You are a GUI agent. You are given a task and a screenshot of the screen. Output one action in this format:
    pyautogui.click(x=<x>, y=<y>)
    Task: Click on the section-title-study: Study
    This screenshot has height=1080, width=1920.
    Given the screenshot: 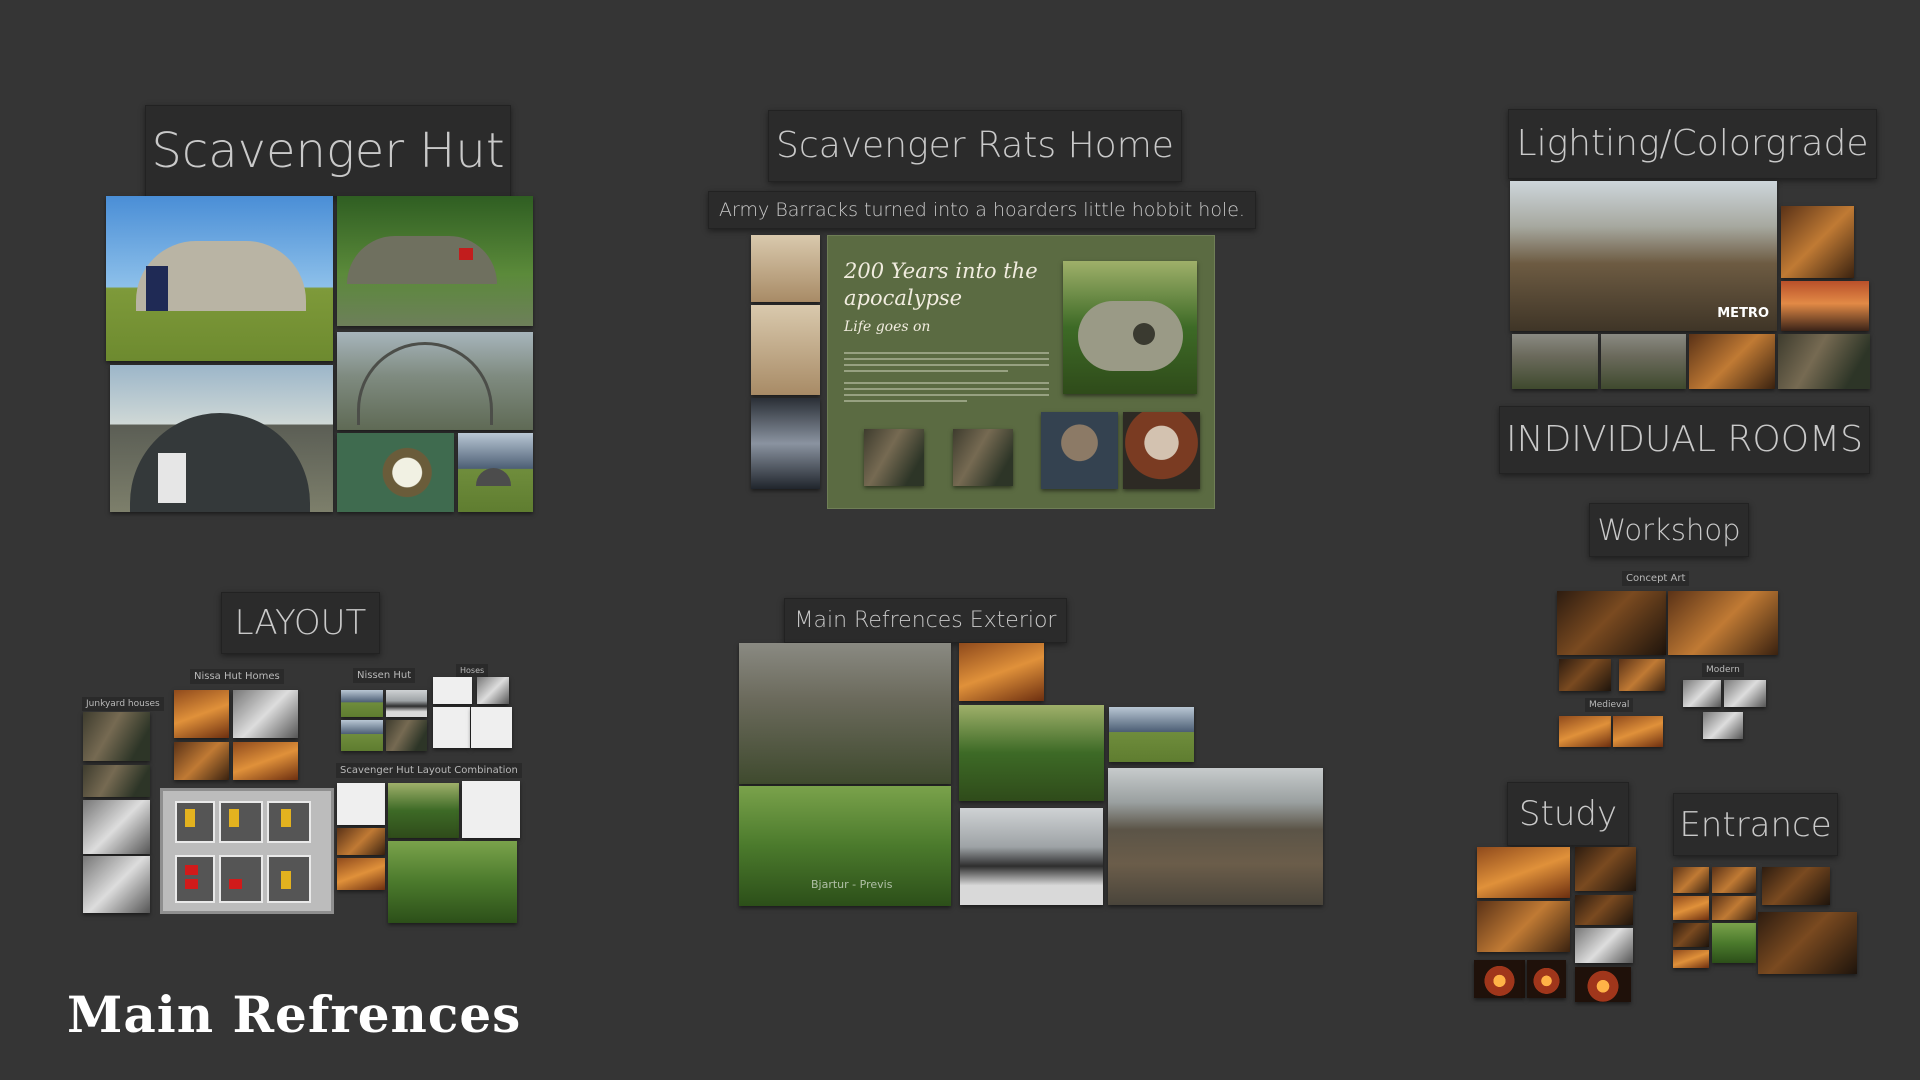 What is the action you would take?
    pyautogui.click(x=1568, y=814)
    